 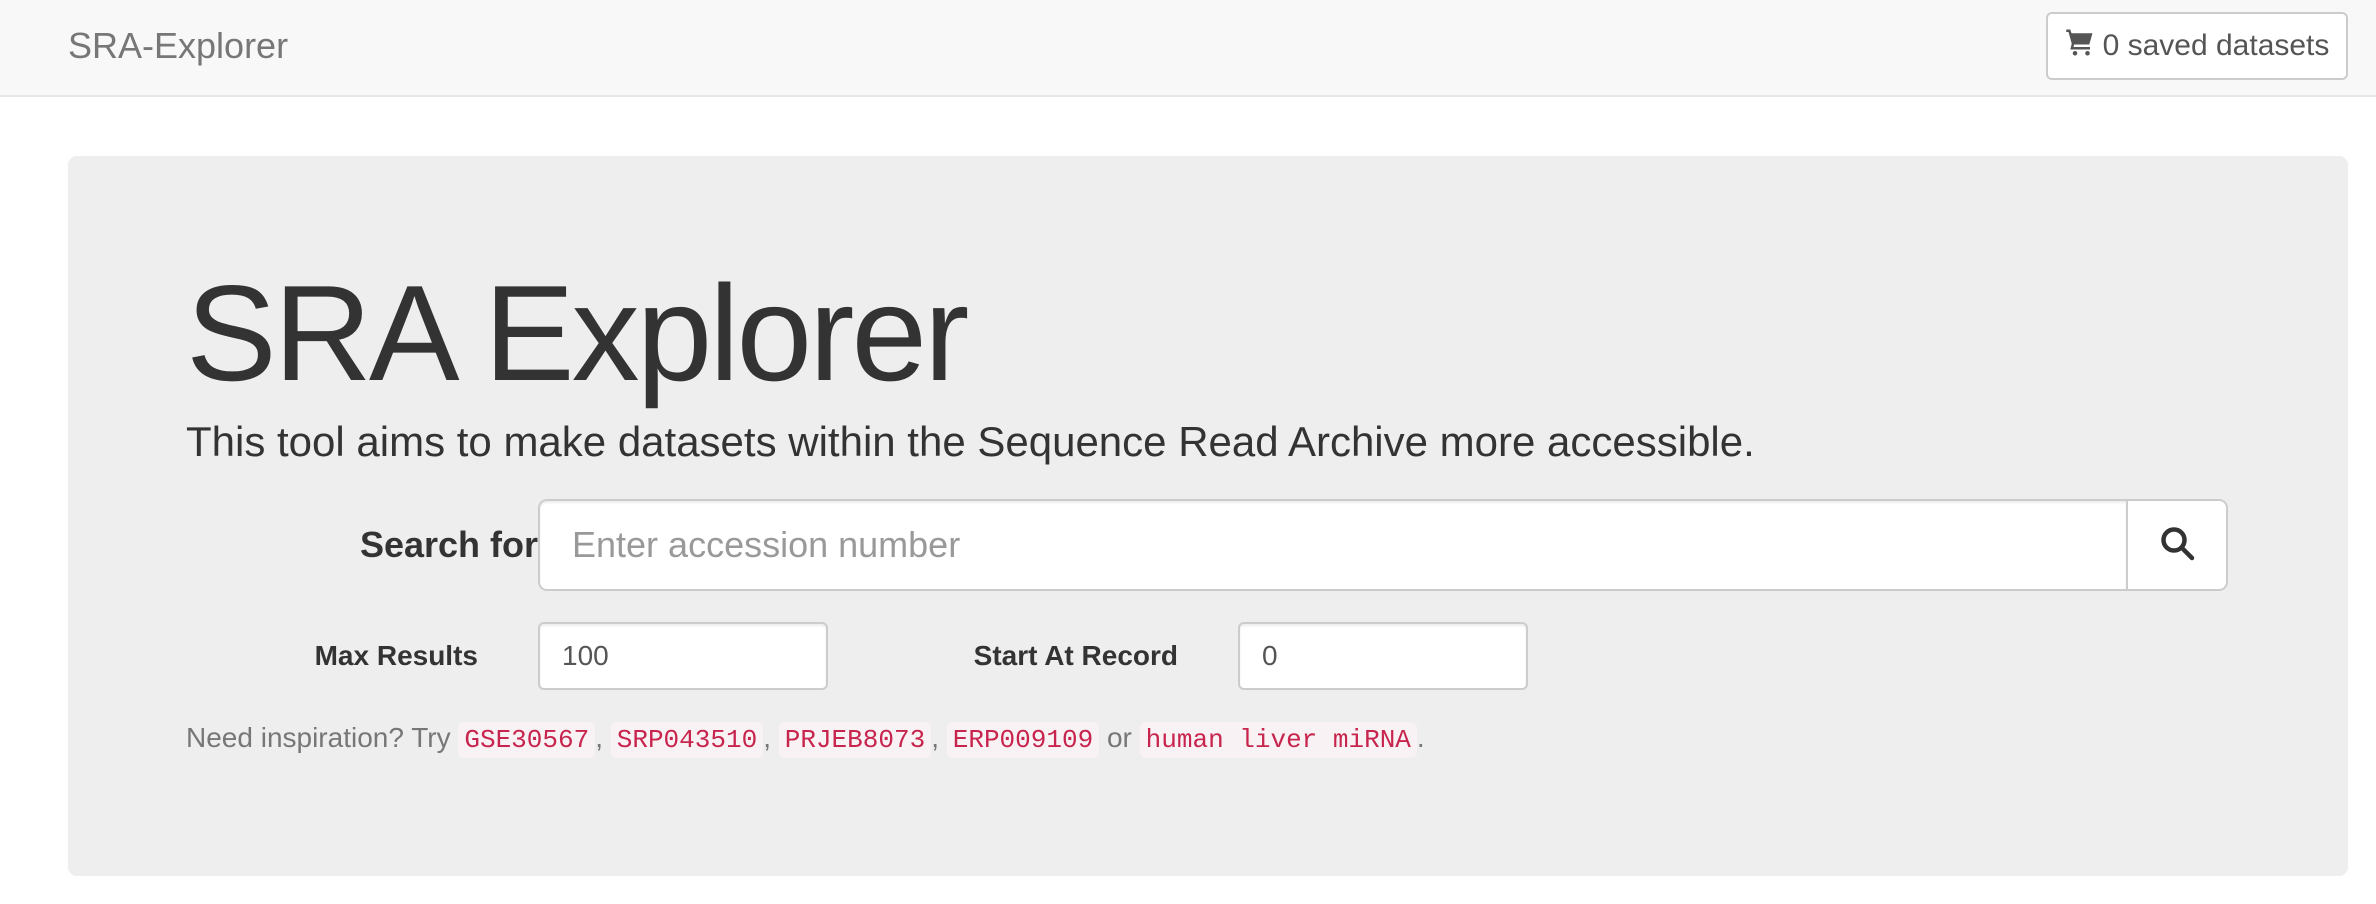 I want to click on saved-datasets-label: 0 saved datasets, so click(x=2216, y=45).